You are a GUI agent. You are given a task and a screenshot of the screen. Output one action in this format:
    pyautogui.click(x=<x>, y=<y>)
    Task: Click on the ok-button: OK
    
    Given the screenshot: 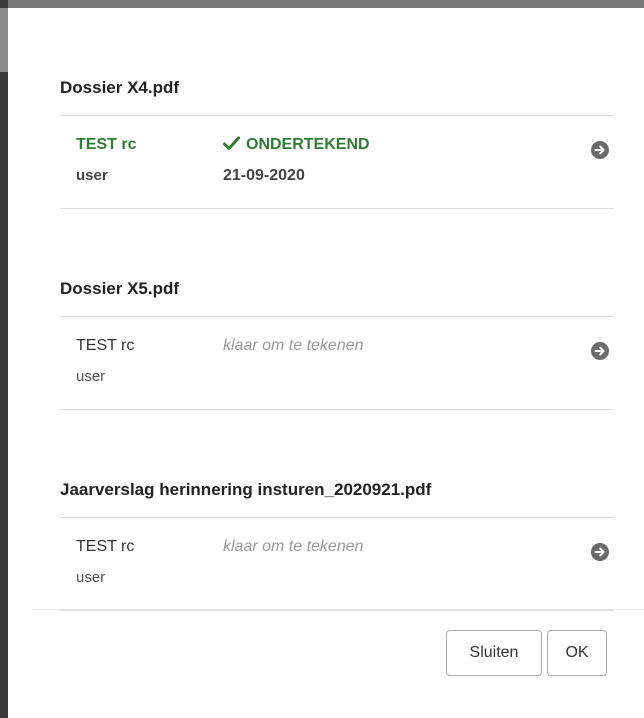 What is the action you would take?
    pyautogui.click(x=577, y=653)
    